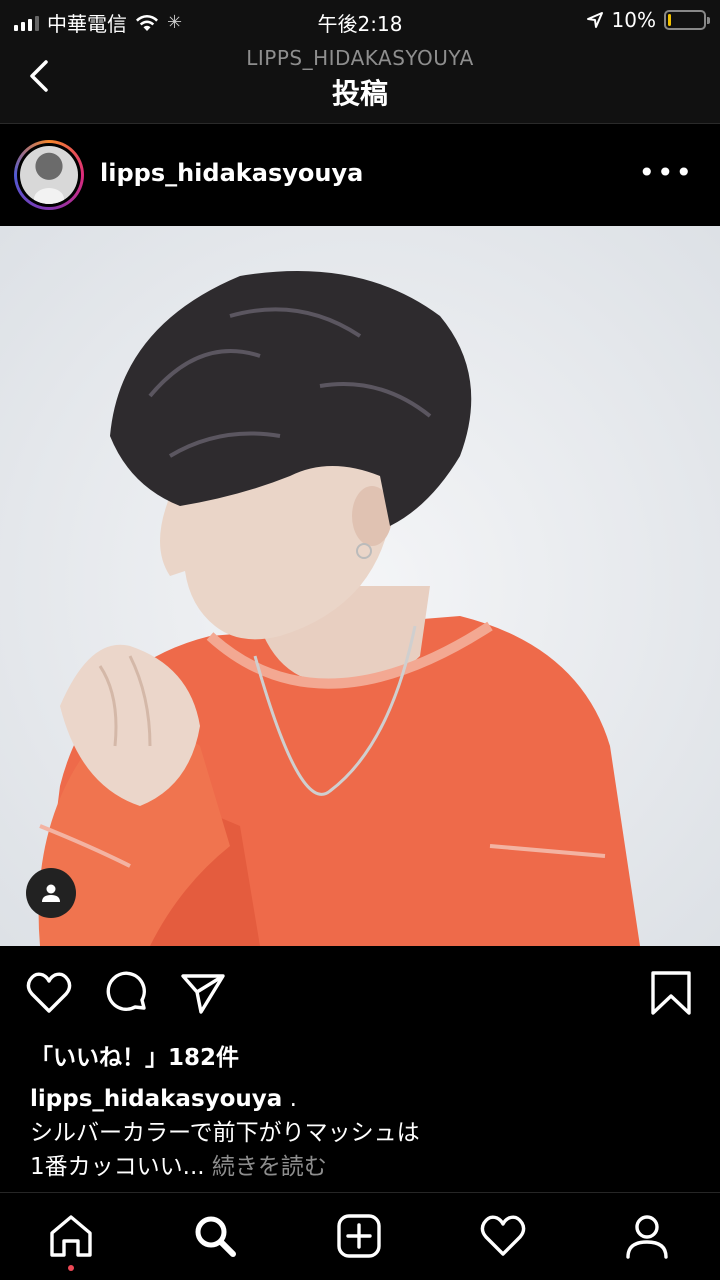 This screenshot has width=720, height=1280. What do you see at coordinates (49, 993) in the screenshot?
I see `heart-icon` at bounding box center [49, 993].